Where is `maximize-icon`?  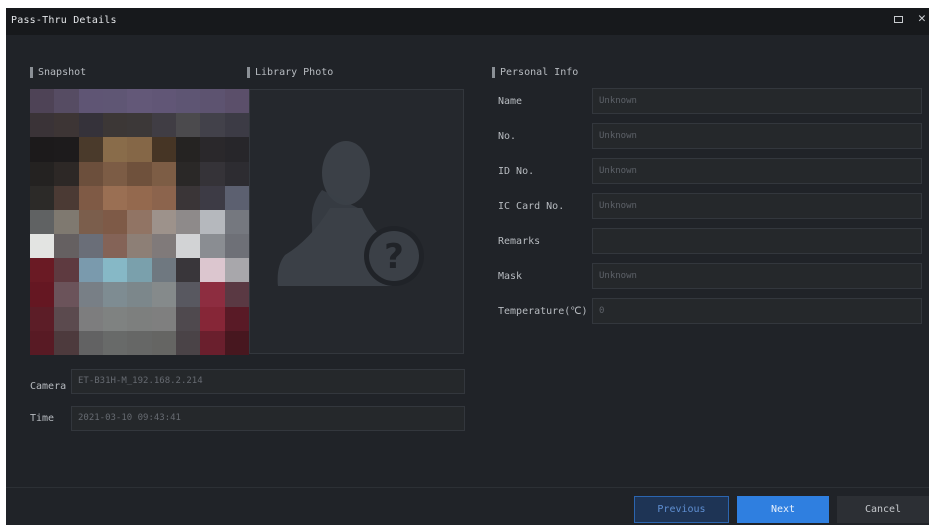
maximize-icon is located at coordinates (898, 19).